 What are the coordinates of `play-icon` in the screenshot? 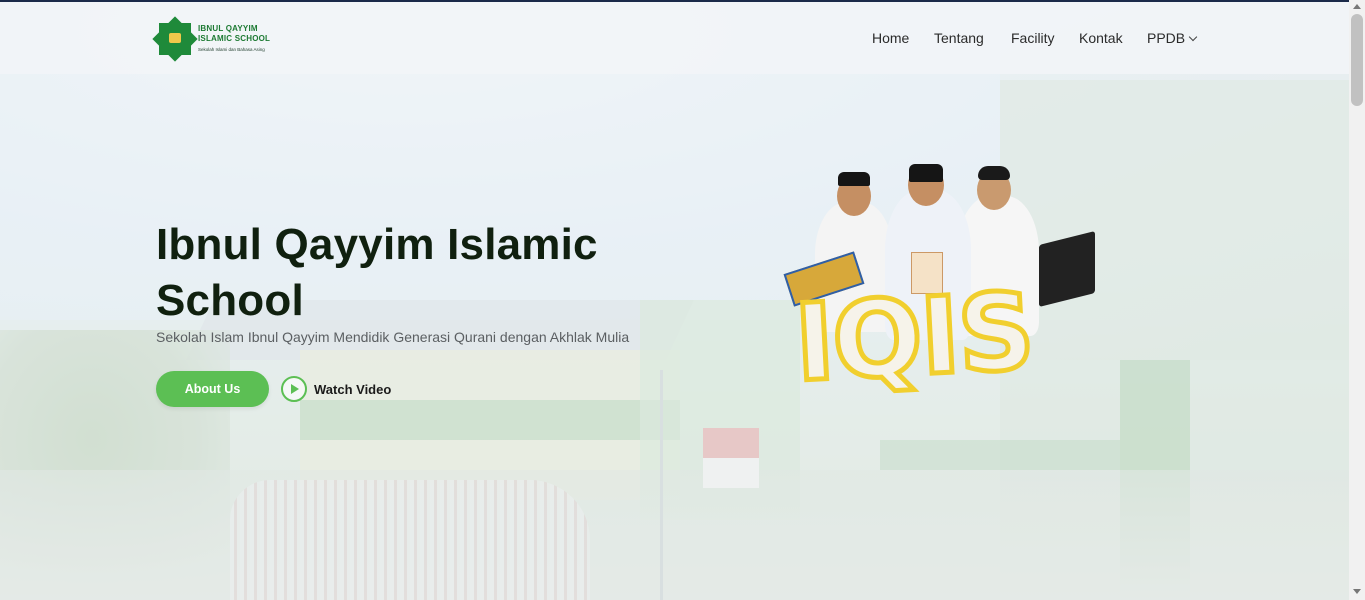 It's located at (294, 389).